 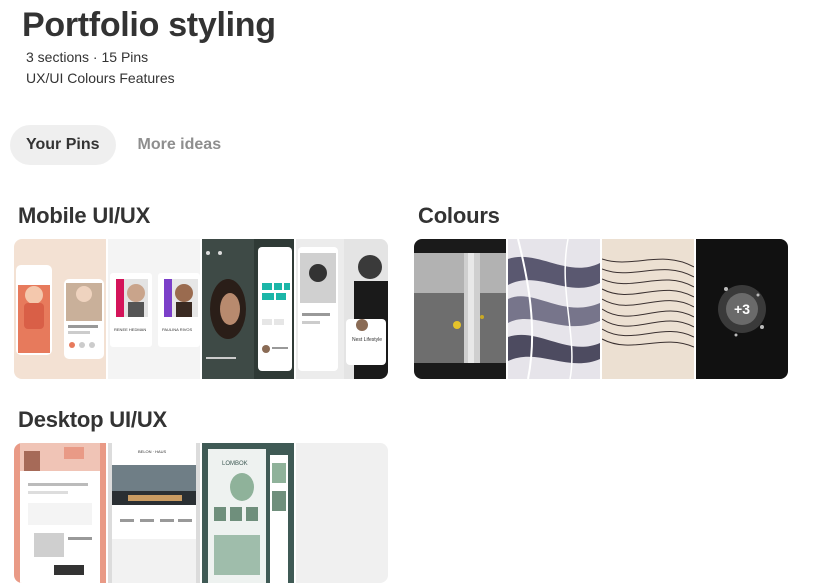 What do you see at coordinates (152, 451) in the screenshot?
I see `thumbnail-caption: BELON · HAUS` at bounding box center [152, 451].